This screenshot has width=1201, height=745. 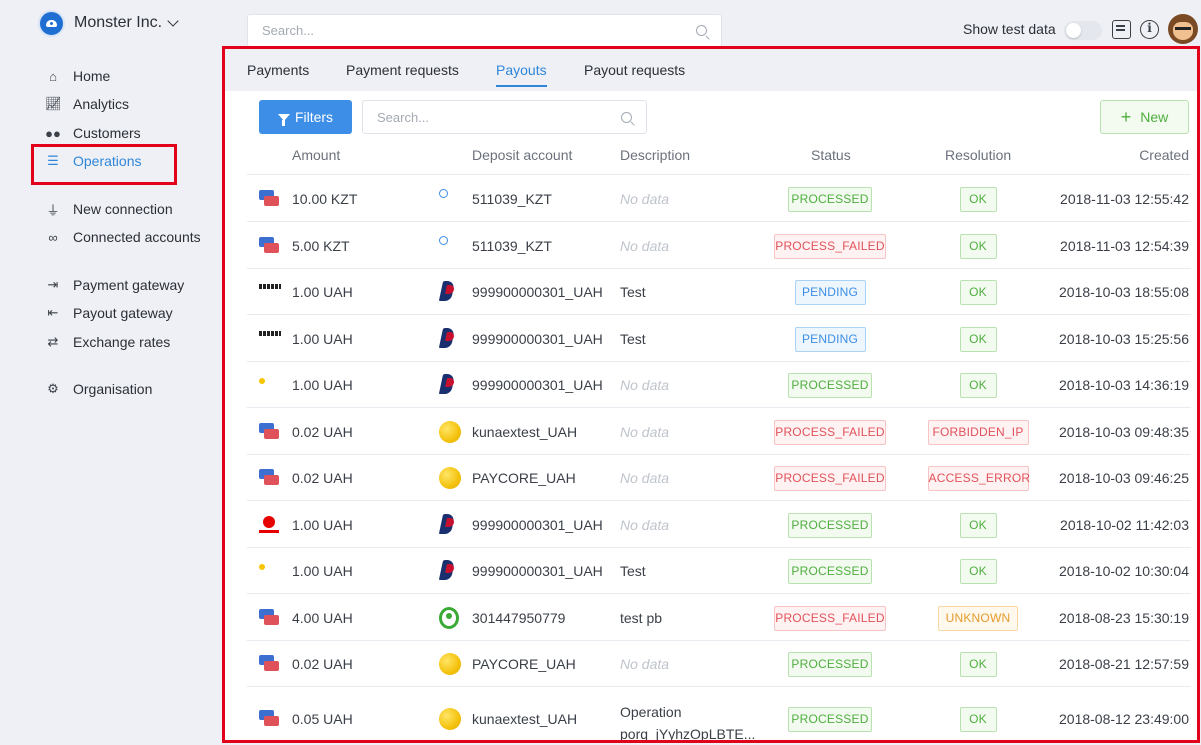 I want to click on sidebar-item-payment-gateway: ⇥ Payment gateway, so click(x=115, y=285).